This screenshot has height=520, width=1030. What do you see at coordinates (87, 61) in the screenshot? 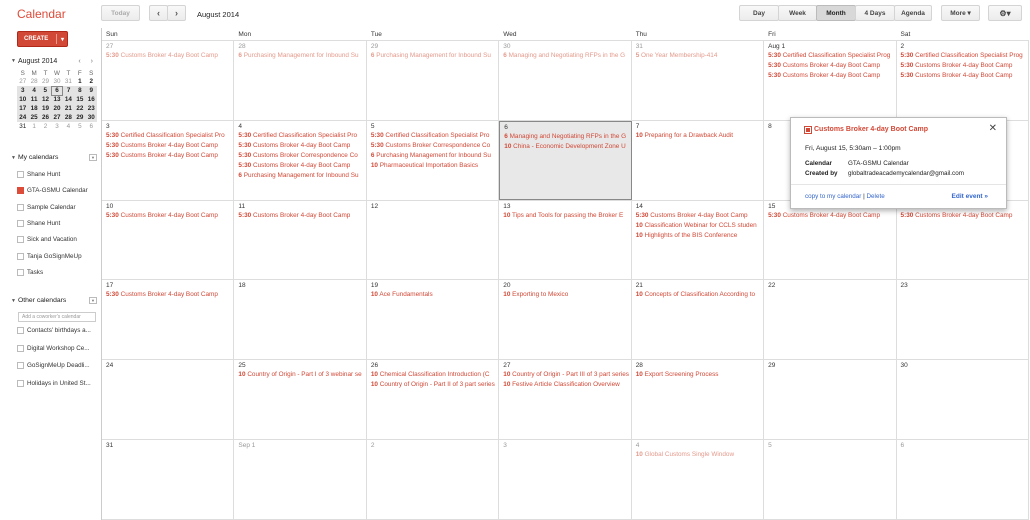
I see `mini-calendar-arrows: ‹ ›` at bounding box center [87, 61].